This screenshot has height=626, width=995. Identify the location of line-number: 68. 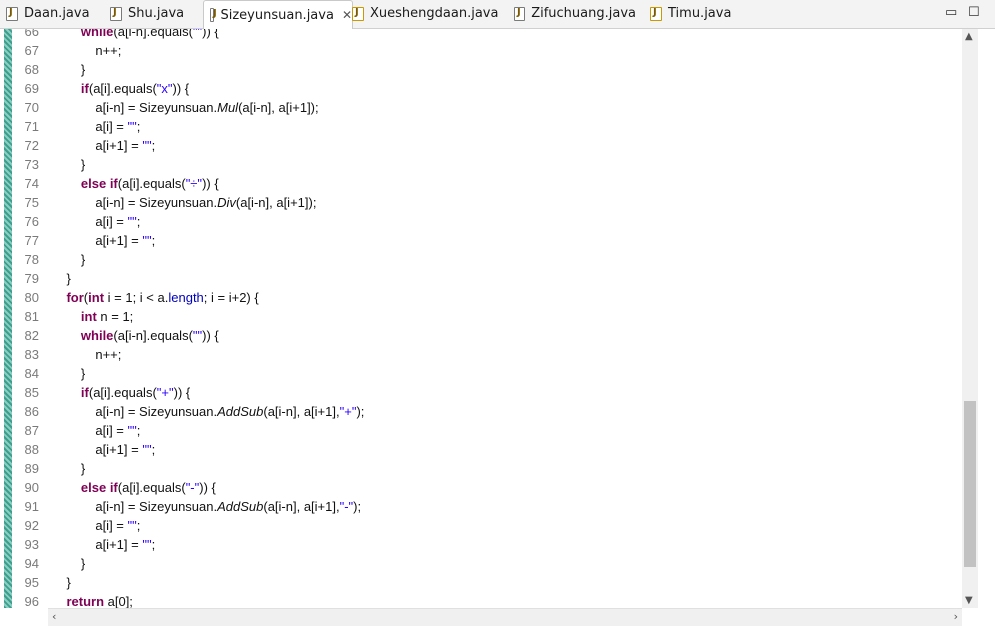
(31, 69).